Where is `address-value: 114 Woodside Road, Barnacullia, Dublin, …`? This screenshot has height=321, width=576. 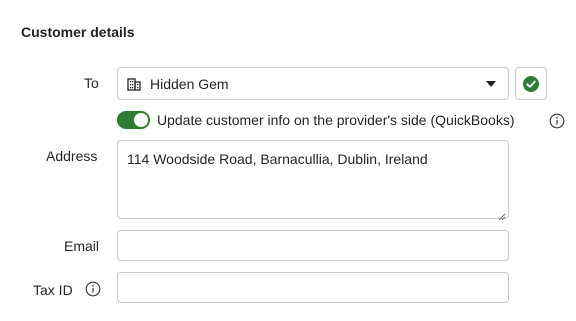 address-value: 114 Woodside Road, Barnacullia, Dublin, … is located at coordinates (277, 159).